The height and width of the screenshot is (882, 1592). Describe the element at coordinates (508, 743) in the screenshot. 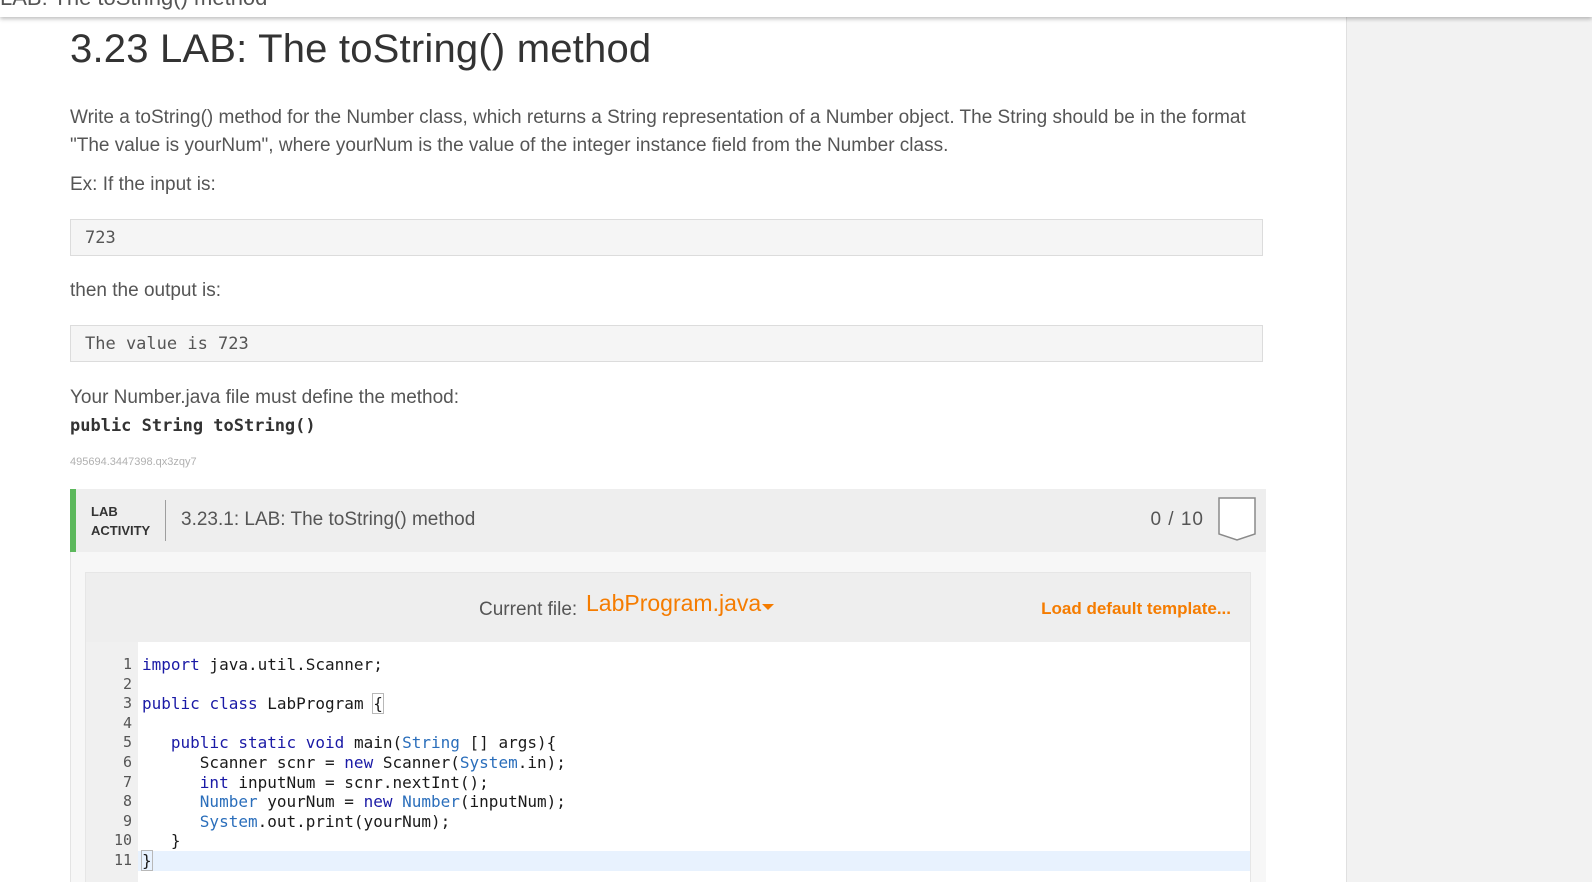

I see `code-token: [] args){` at that location.